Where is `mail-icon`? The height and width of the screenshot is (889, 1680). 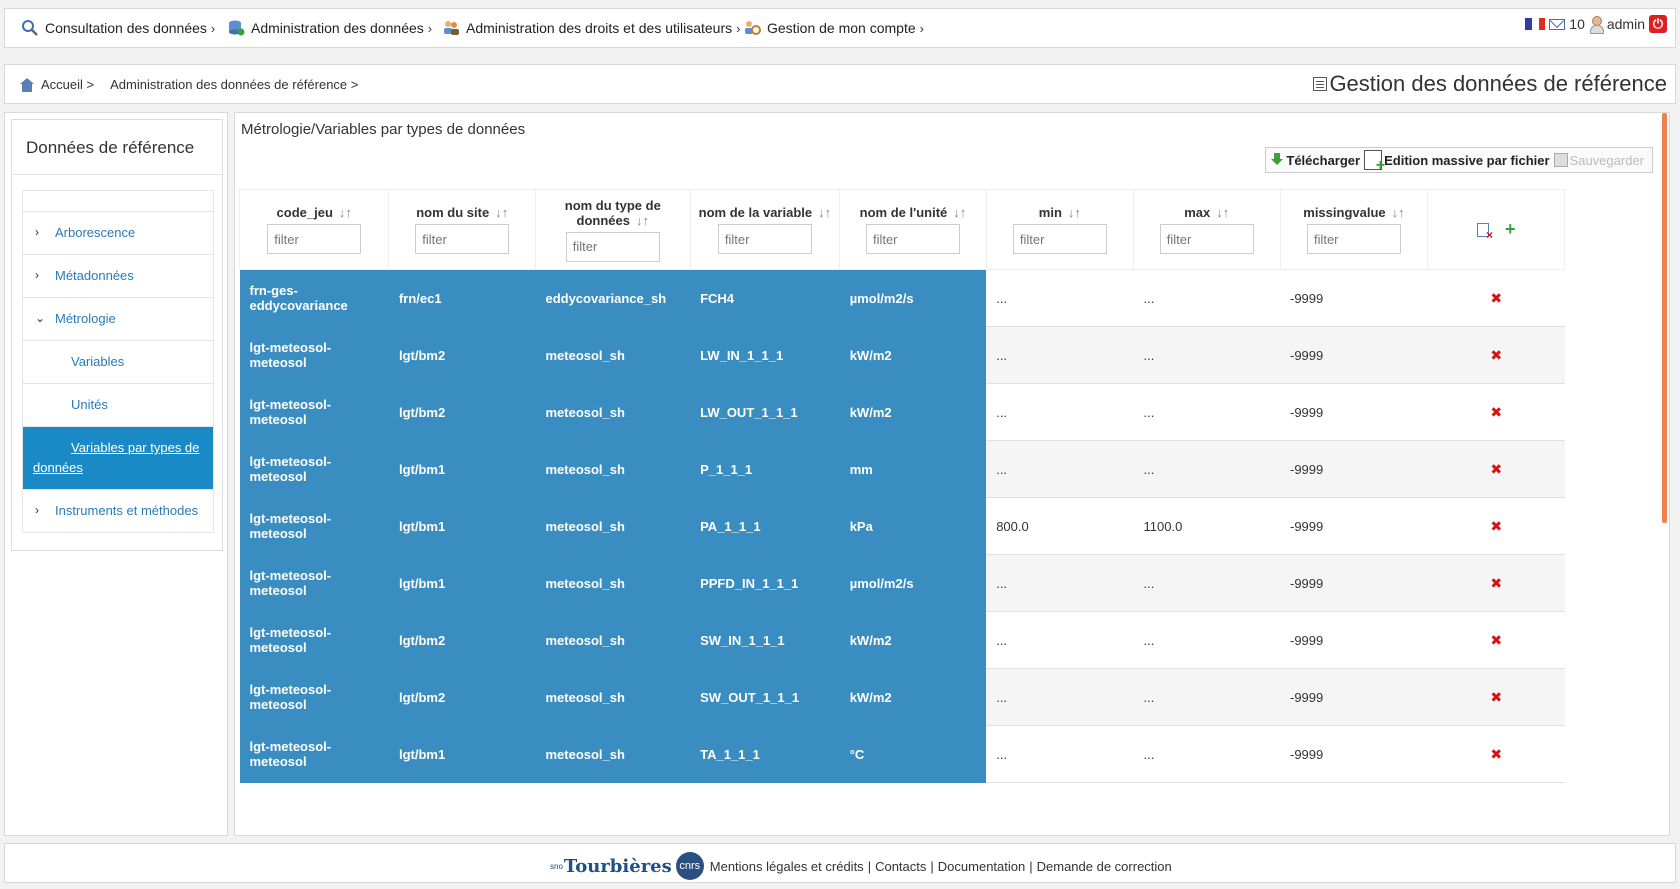
mail-icon is located at coordinates (1557, 24).